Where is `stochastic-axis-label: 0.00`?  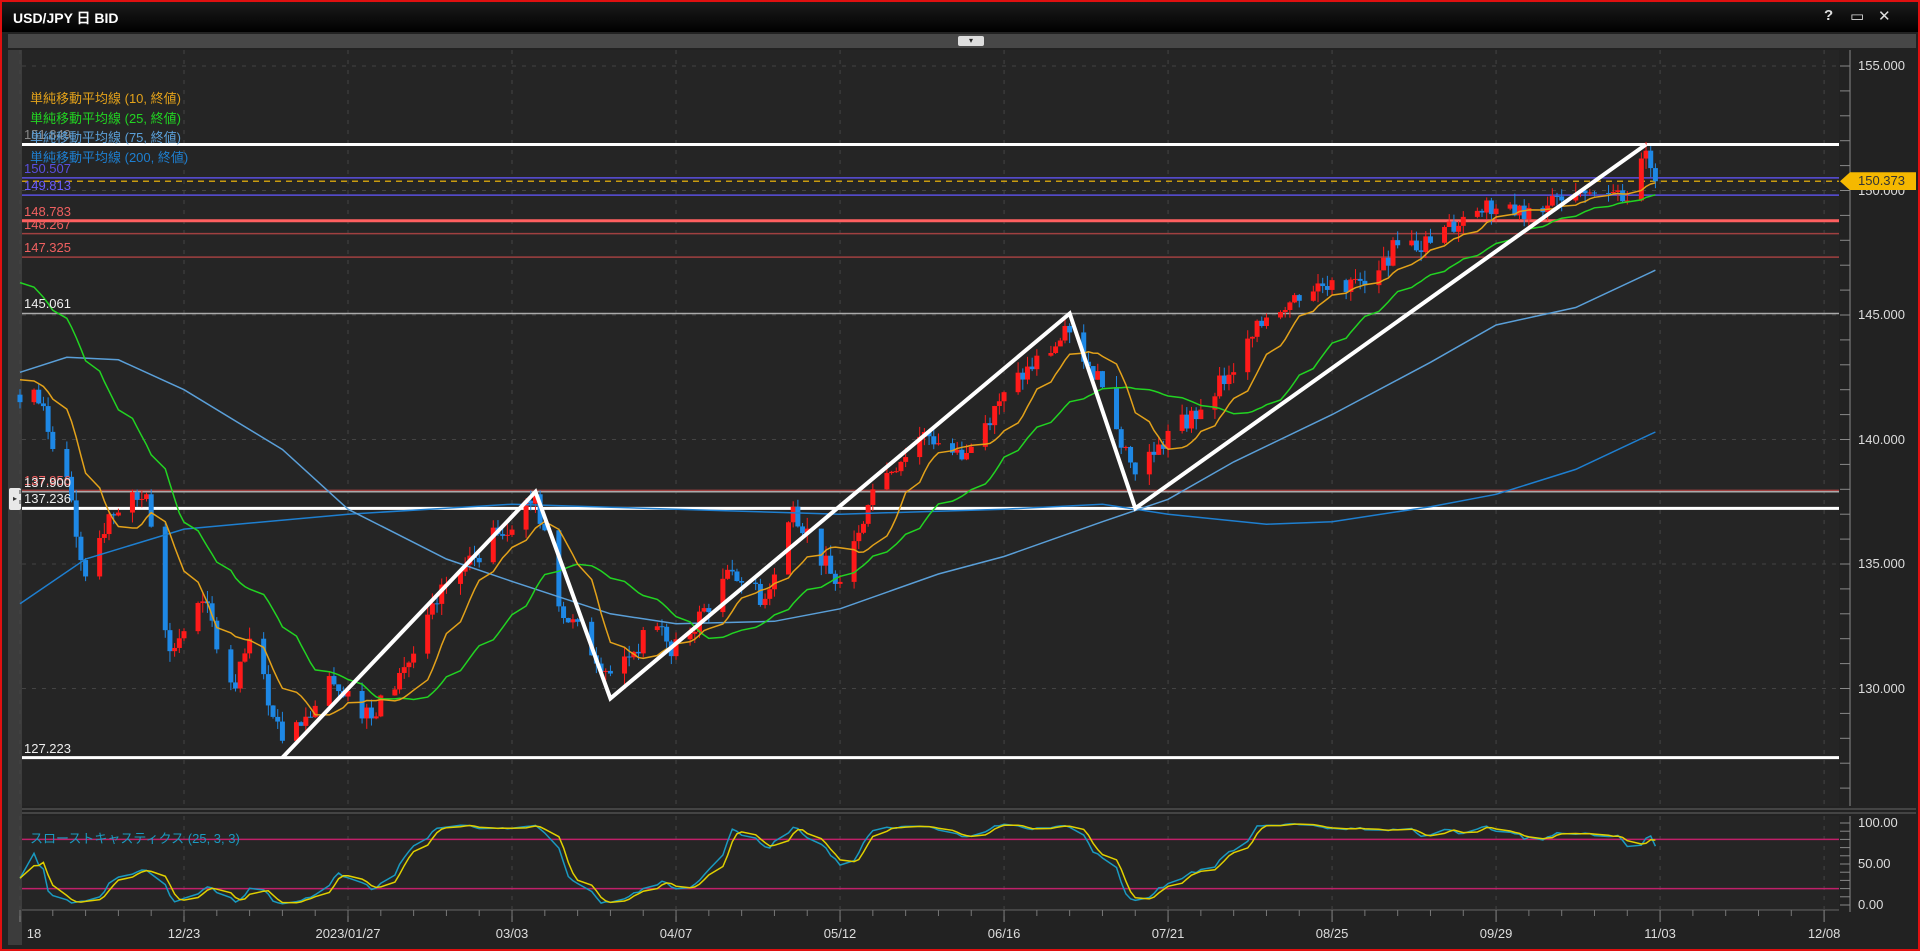 stochastic-axis-label: 0.00 is located at coordinates (1871, 904).